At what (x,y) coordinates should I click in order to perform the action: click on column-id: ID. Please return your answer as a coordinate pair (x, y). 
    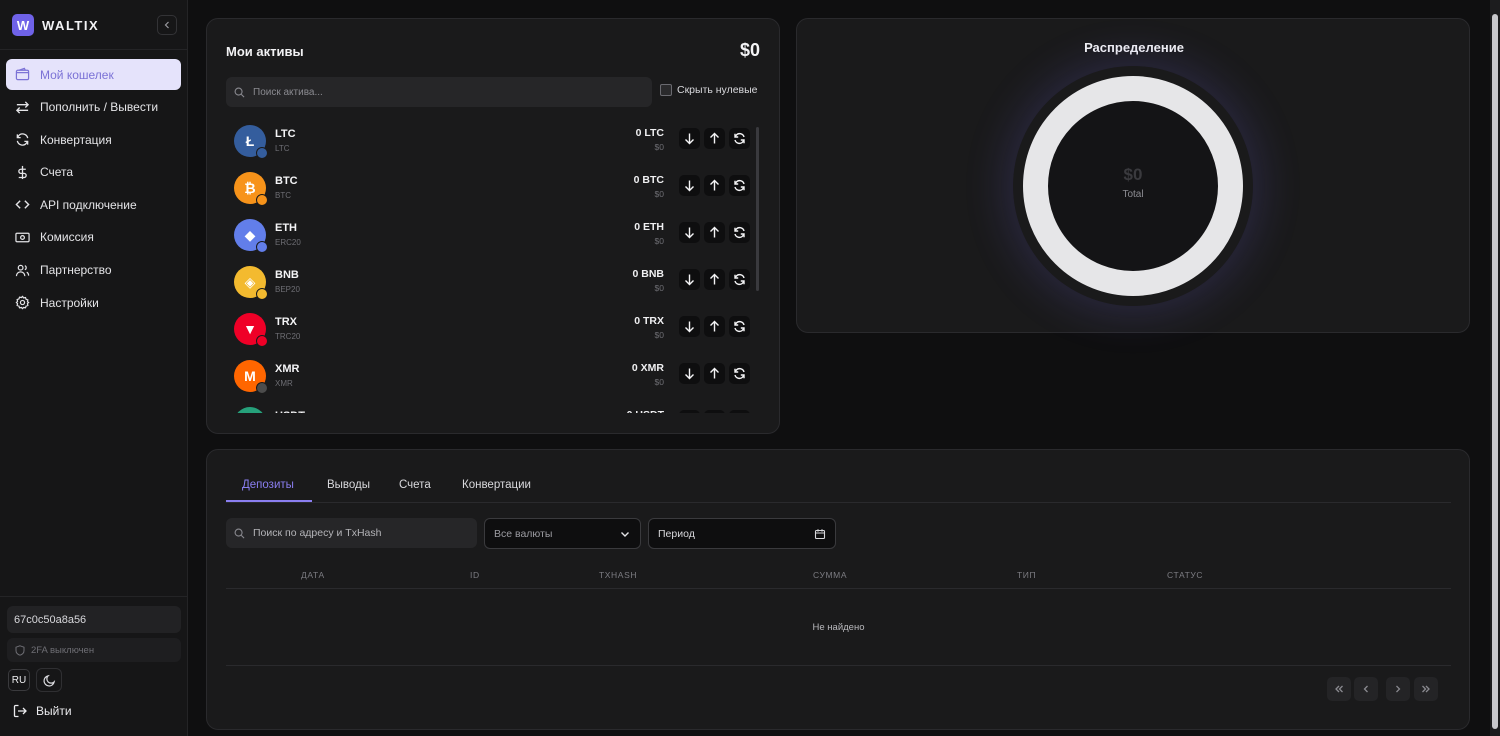
    Looking at the image, I should click on (475, 575).